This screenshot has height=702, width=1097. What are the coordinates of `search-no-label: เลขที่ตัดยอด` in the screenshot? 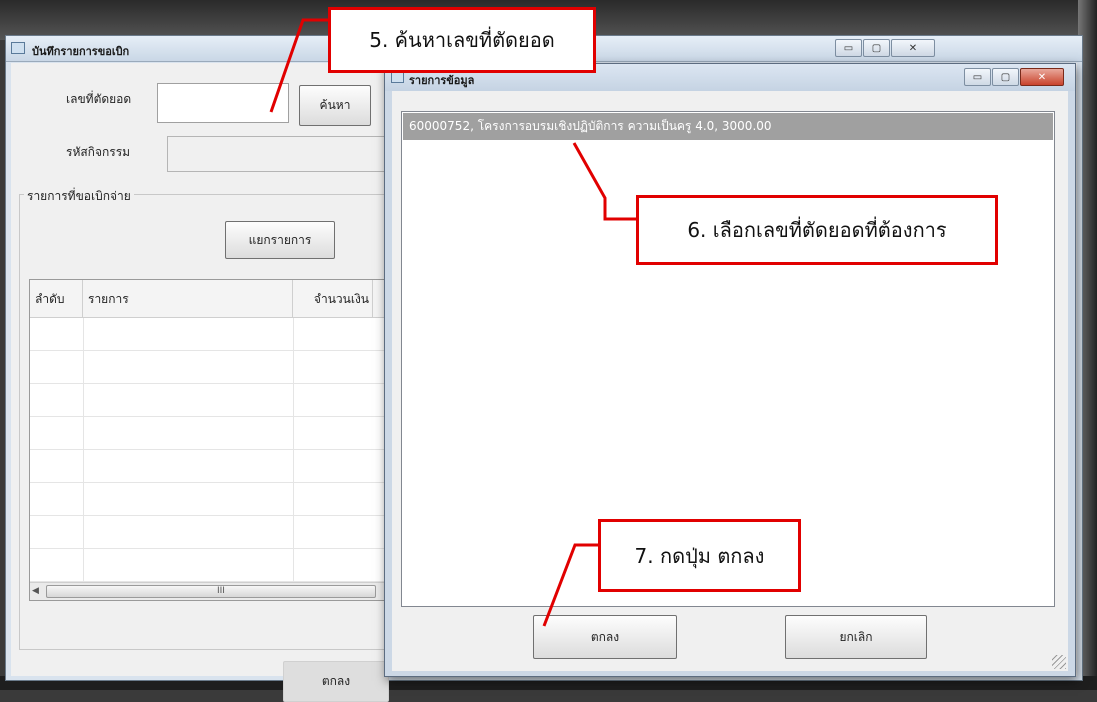 It's located at (99, 99).